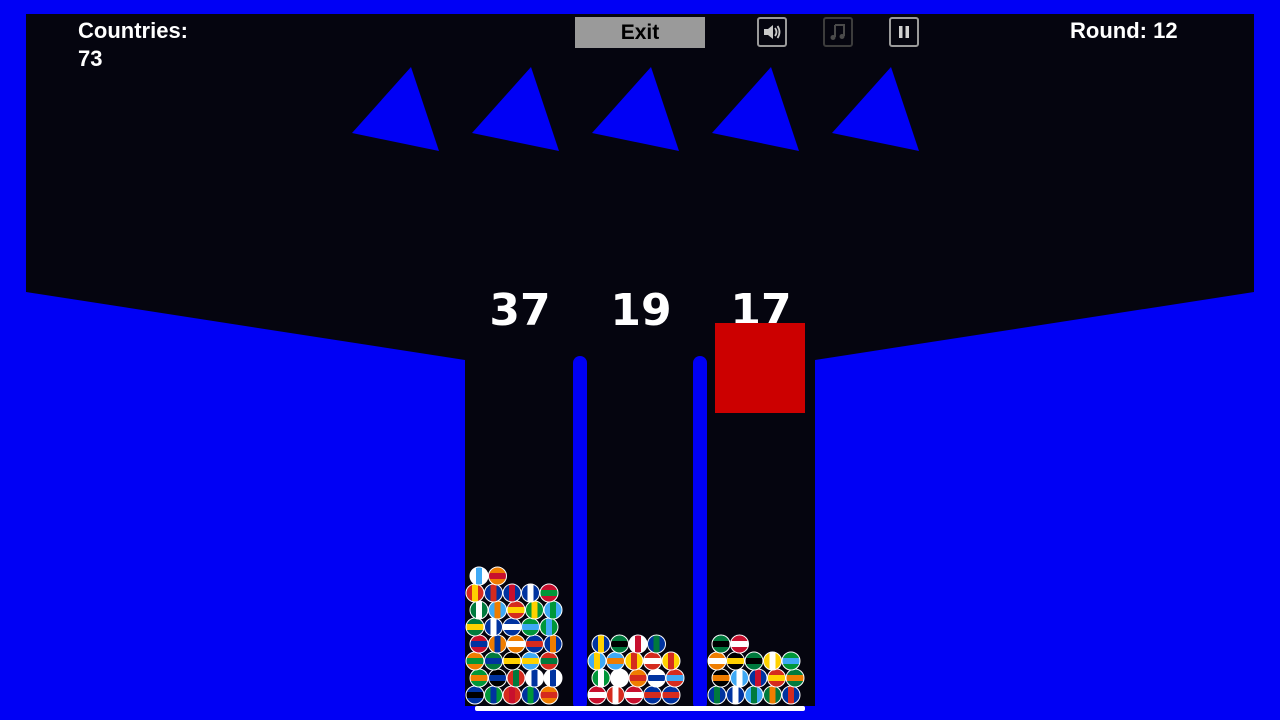 The image size is (1280, 720). I want to click on sound-toggle-button, so click(772, 32).